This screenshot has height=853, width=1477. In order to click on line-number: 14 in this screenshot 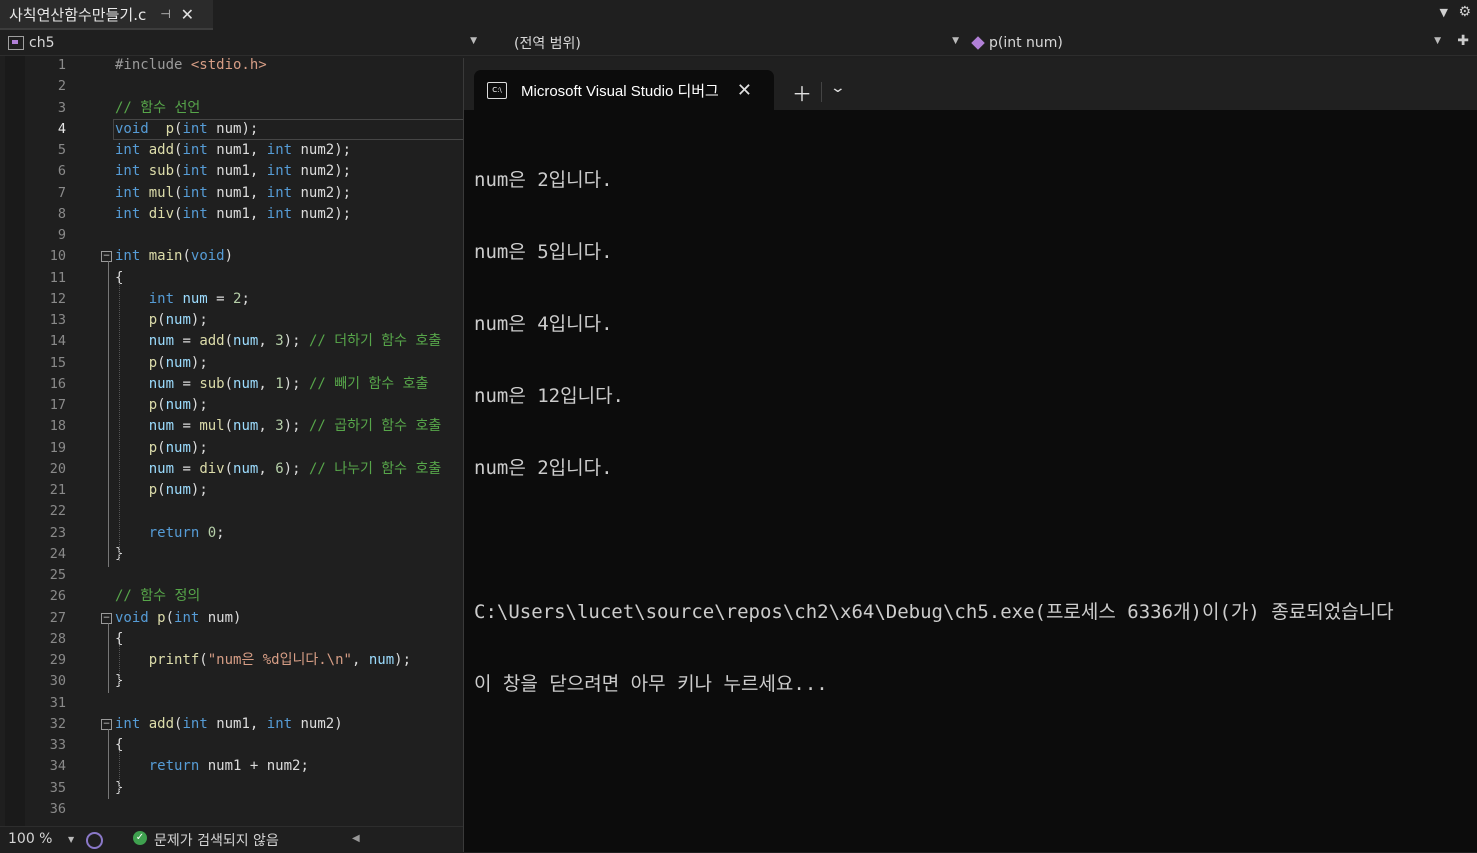, I will do `click(57, 341)`.